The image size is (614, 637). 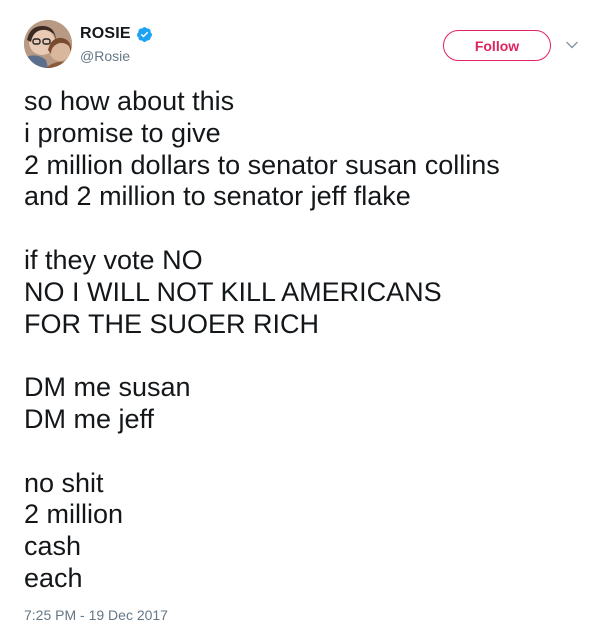 I want to click on follow-button: Follow, so click(x=497, y=45).